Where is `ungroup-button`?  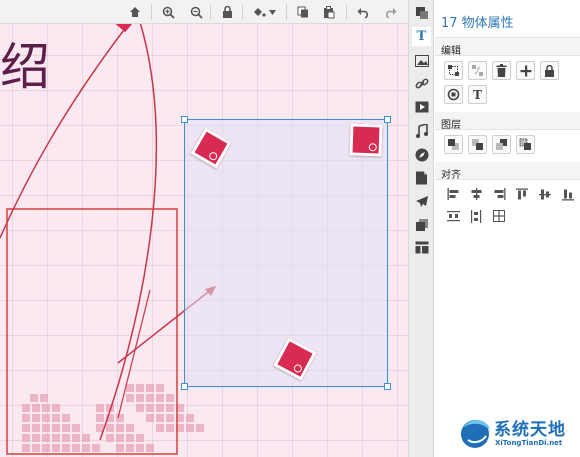
ungroup-button is located at coordinates (477, 70).